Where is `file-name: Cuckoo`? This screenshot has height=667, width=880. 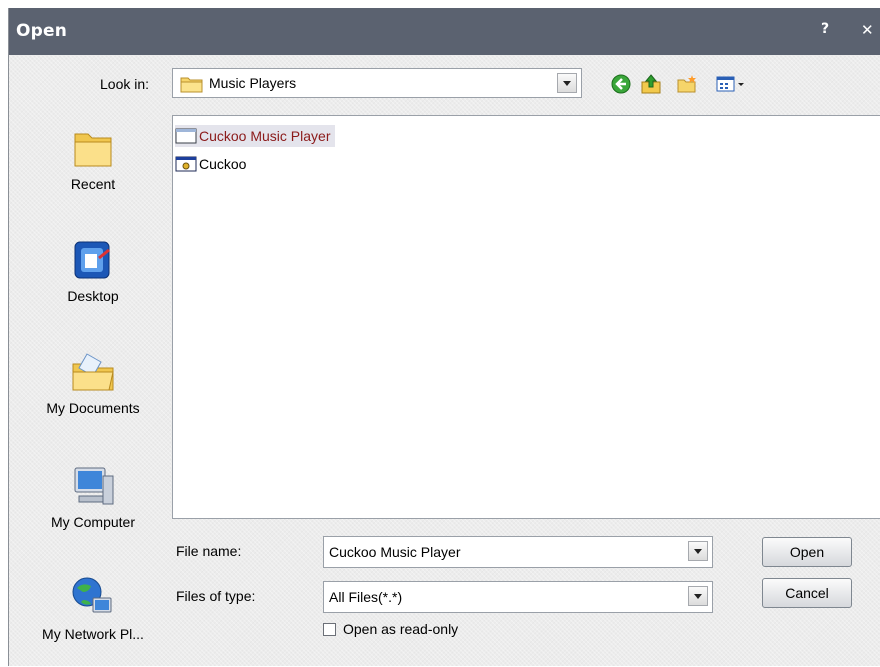 file-name: Cuckoo is located at coordinates (223, 164).